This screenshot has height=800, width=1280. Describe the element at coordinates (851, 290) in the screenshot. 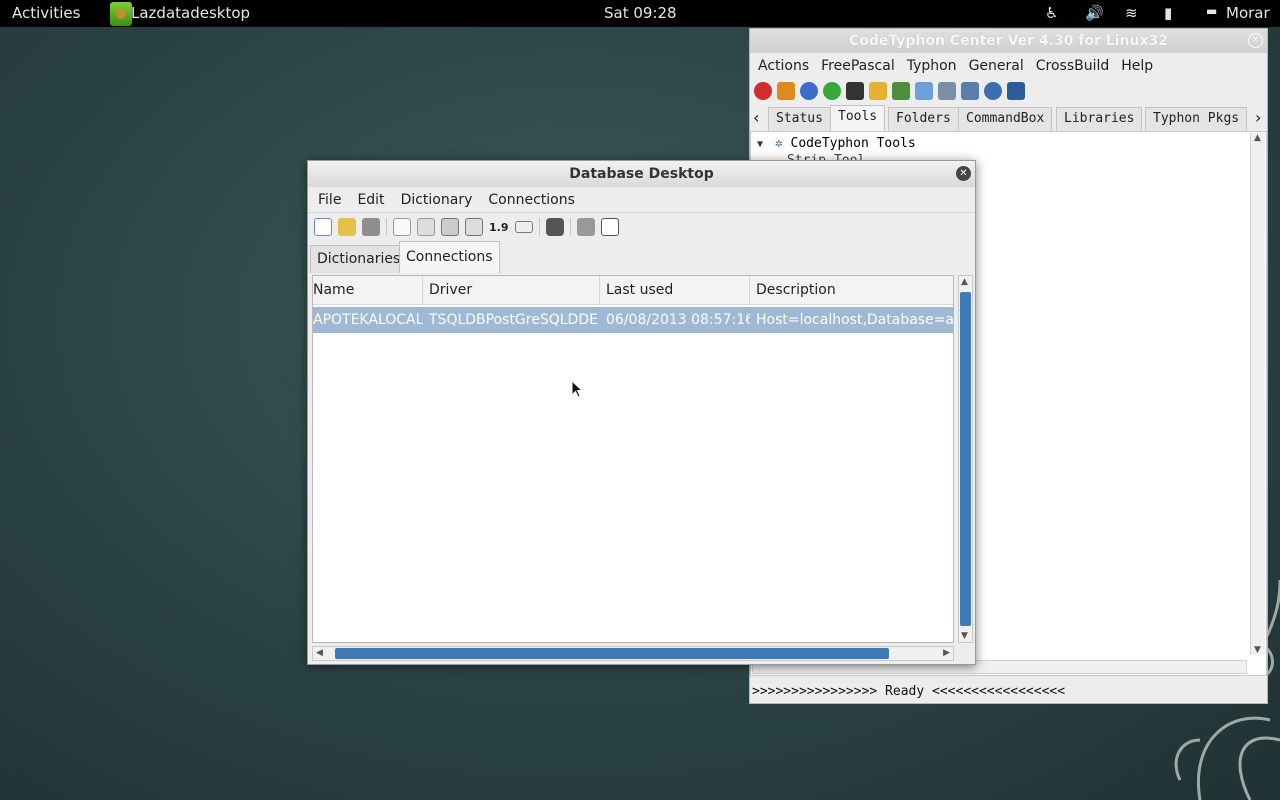

I see `column-header-description: Description` at that location.